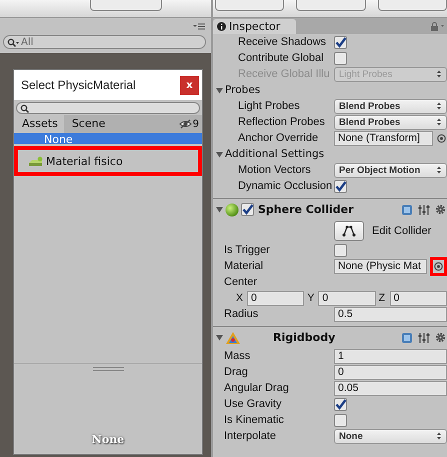 This screenshot has width=447, height=457. Describe the element at coordinates (282, 122) in the screenshot. I see `field-label: Reflection Probes` at that location.